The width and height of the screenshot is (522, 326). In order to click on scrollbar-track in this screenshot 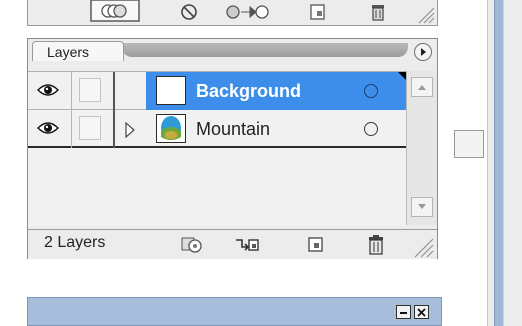, I will do `click(499, 163)`.